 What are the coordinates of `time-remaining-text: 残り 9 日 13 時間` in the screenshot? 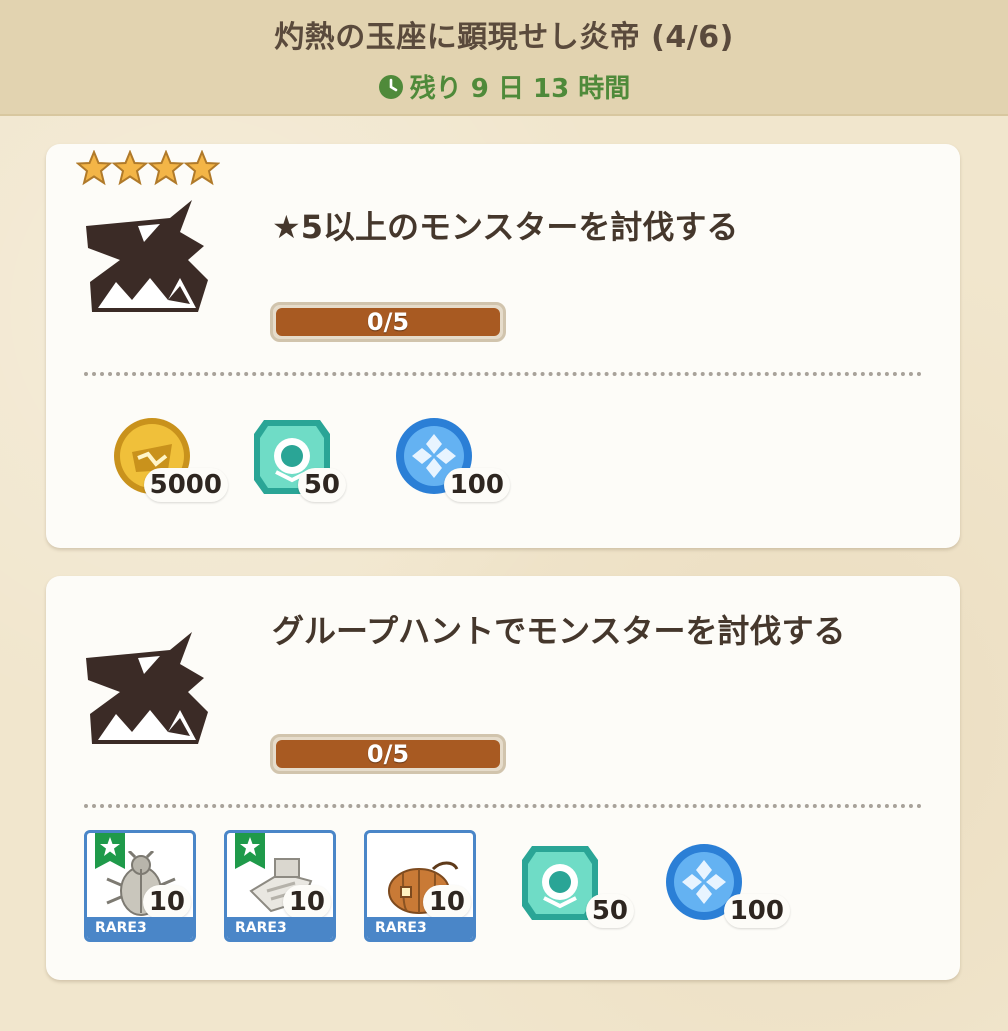 It's located at (520, 89).